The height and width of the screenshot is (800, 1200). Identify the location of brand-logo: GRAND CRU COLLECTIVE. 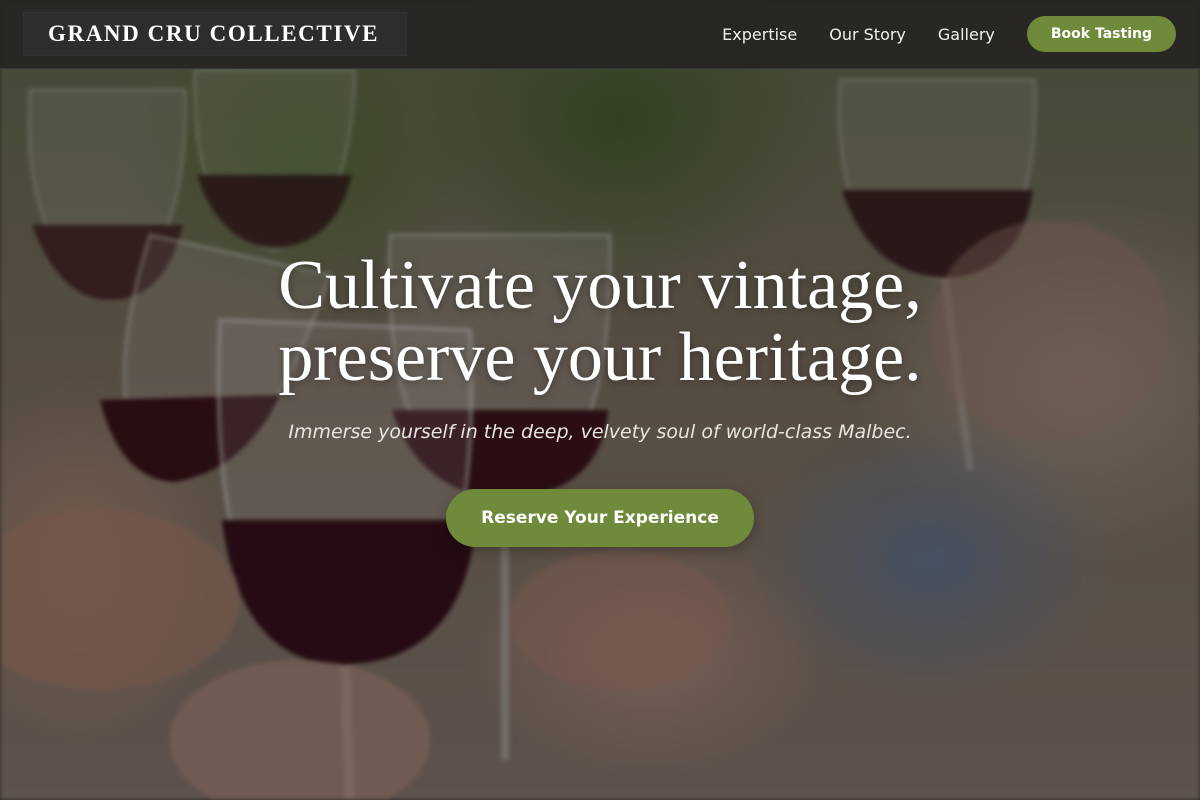
(215, 34).